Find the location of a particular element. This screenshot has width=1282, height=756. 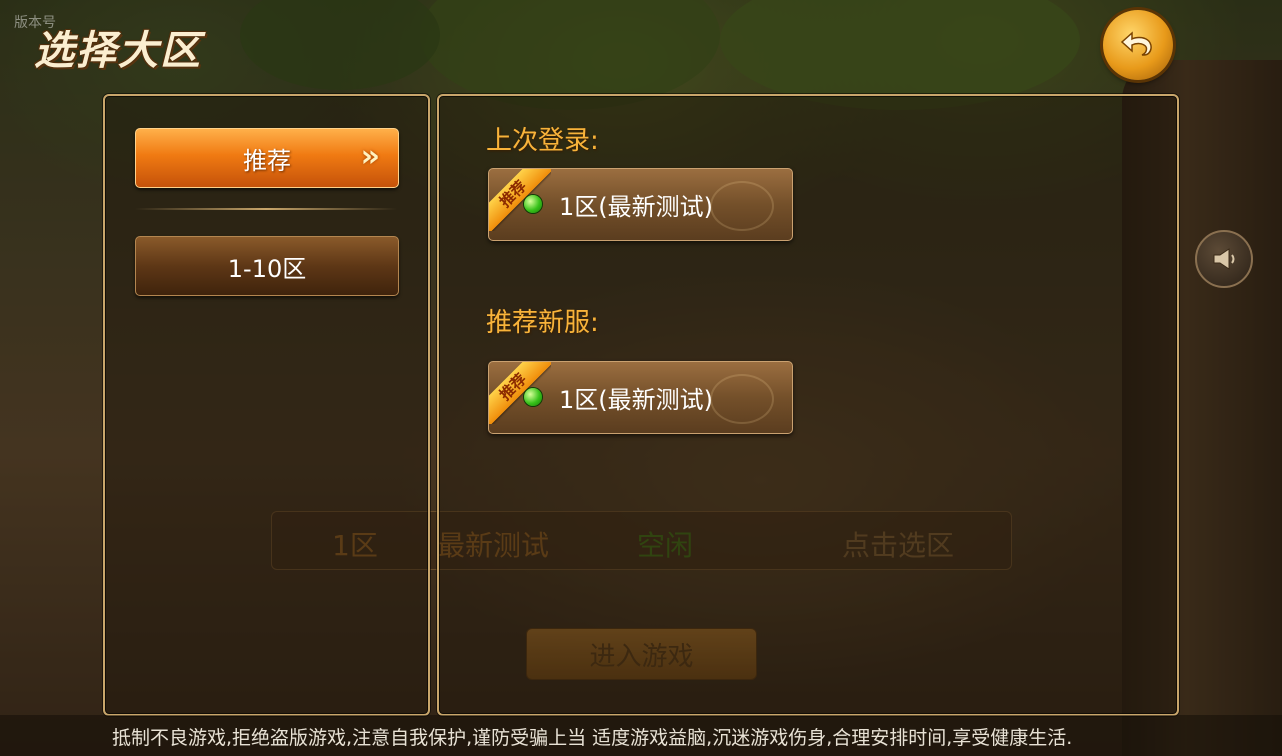

back-arrow-icon is located at coordinates (1136, 43).